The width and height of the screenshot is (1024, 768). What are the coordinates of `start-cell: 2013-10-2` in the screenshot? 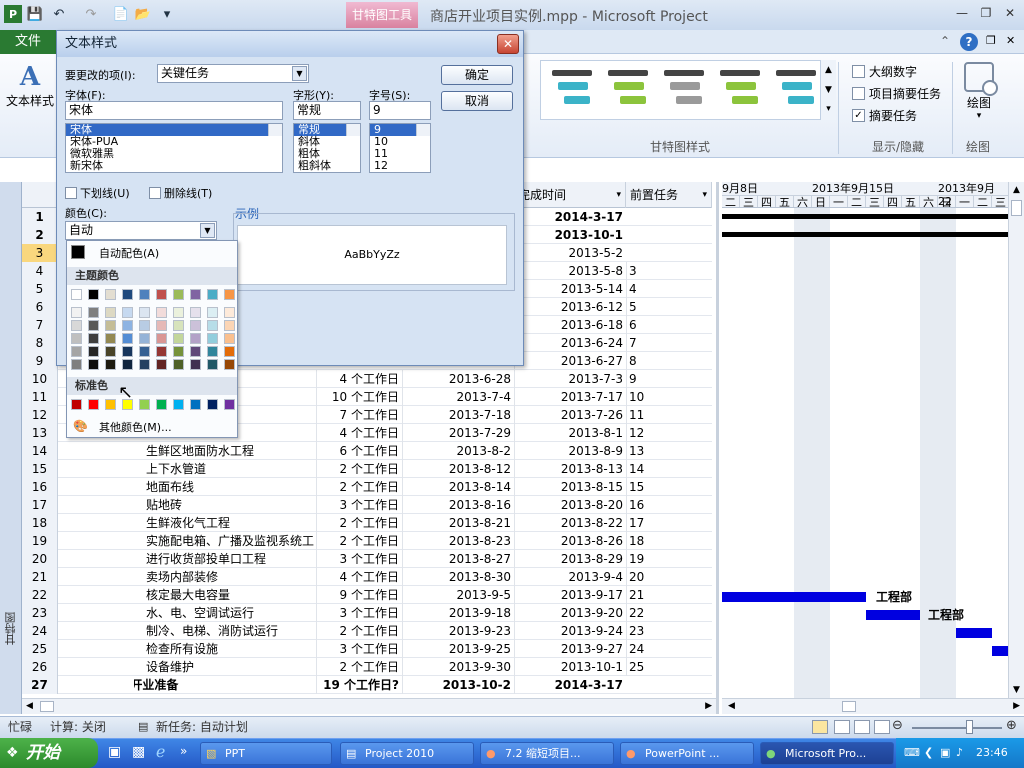 It's located at (458, 685).